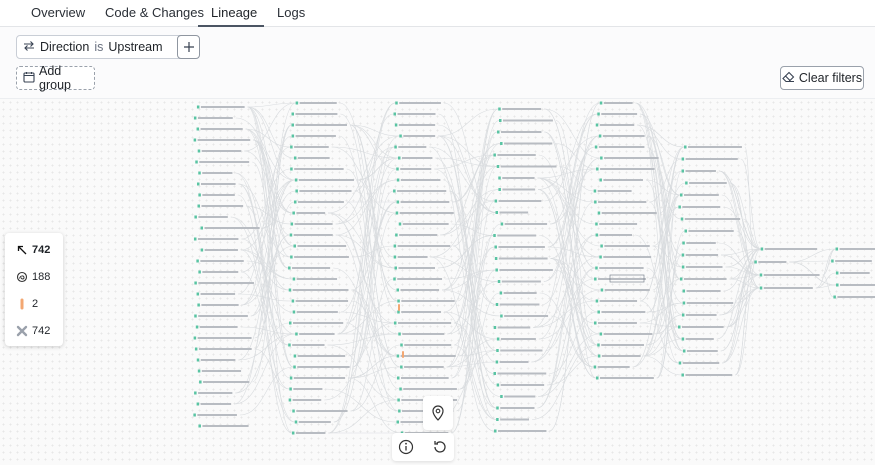 Image resolution: width=875 pixels, height=465 pixels. I want to click on tab-logs: Logs, so click(291, 12).